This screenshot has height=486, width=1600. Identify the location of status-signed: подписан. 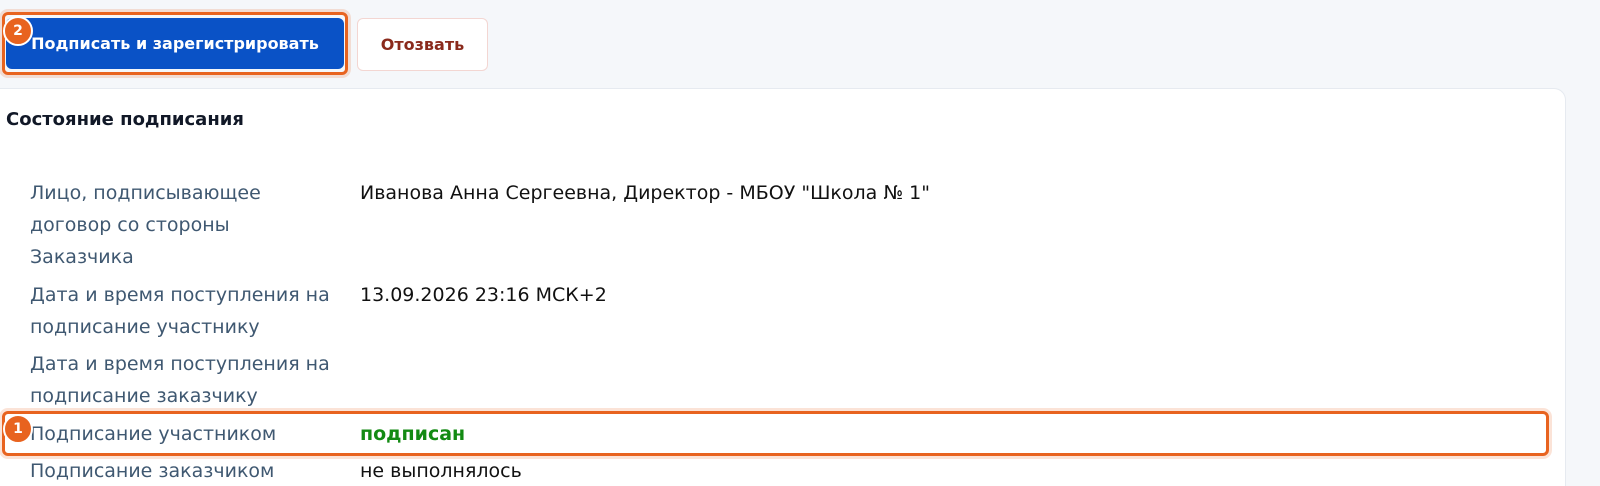
(413, 434).